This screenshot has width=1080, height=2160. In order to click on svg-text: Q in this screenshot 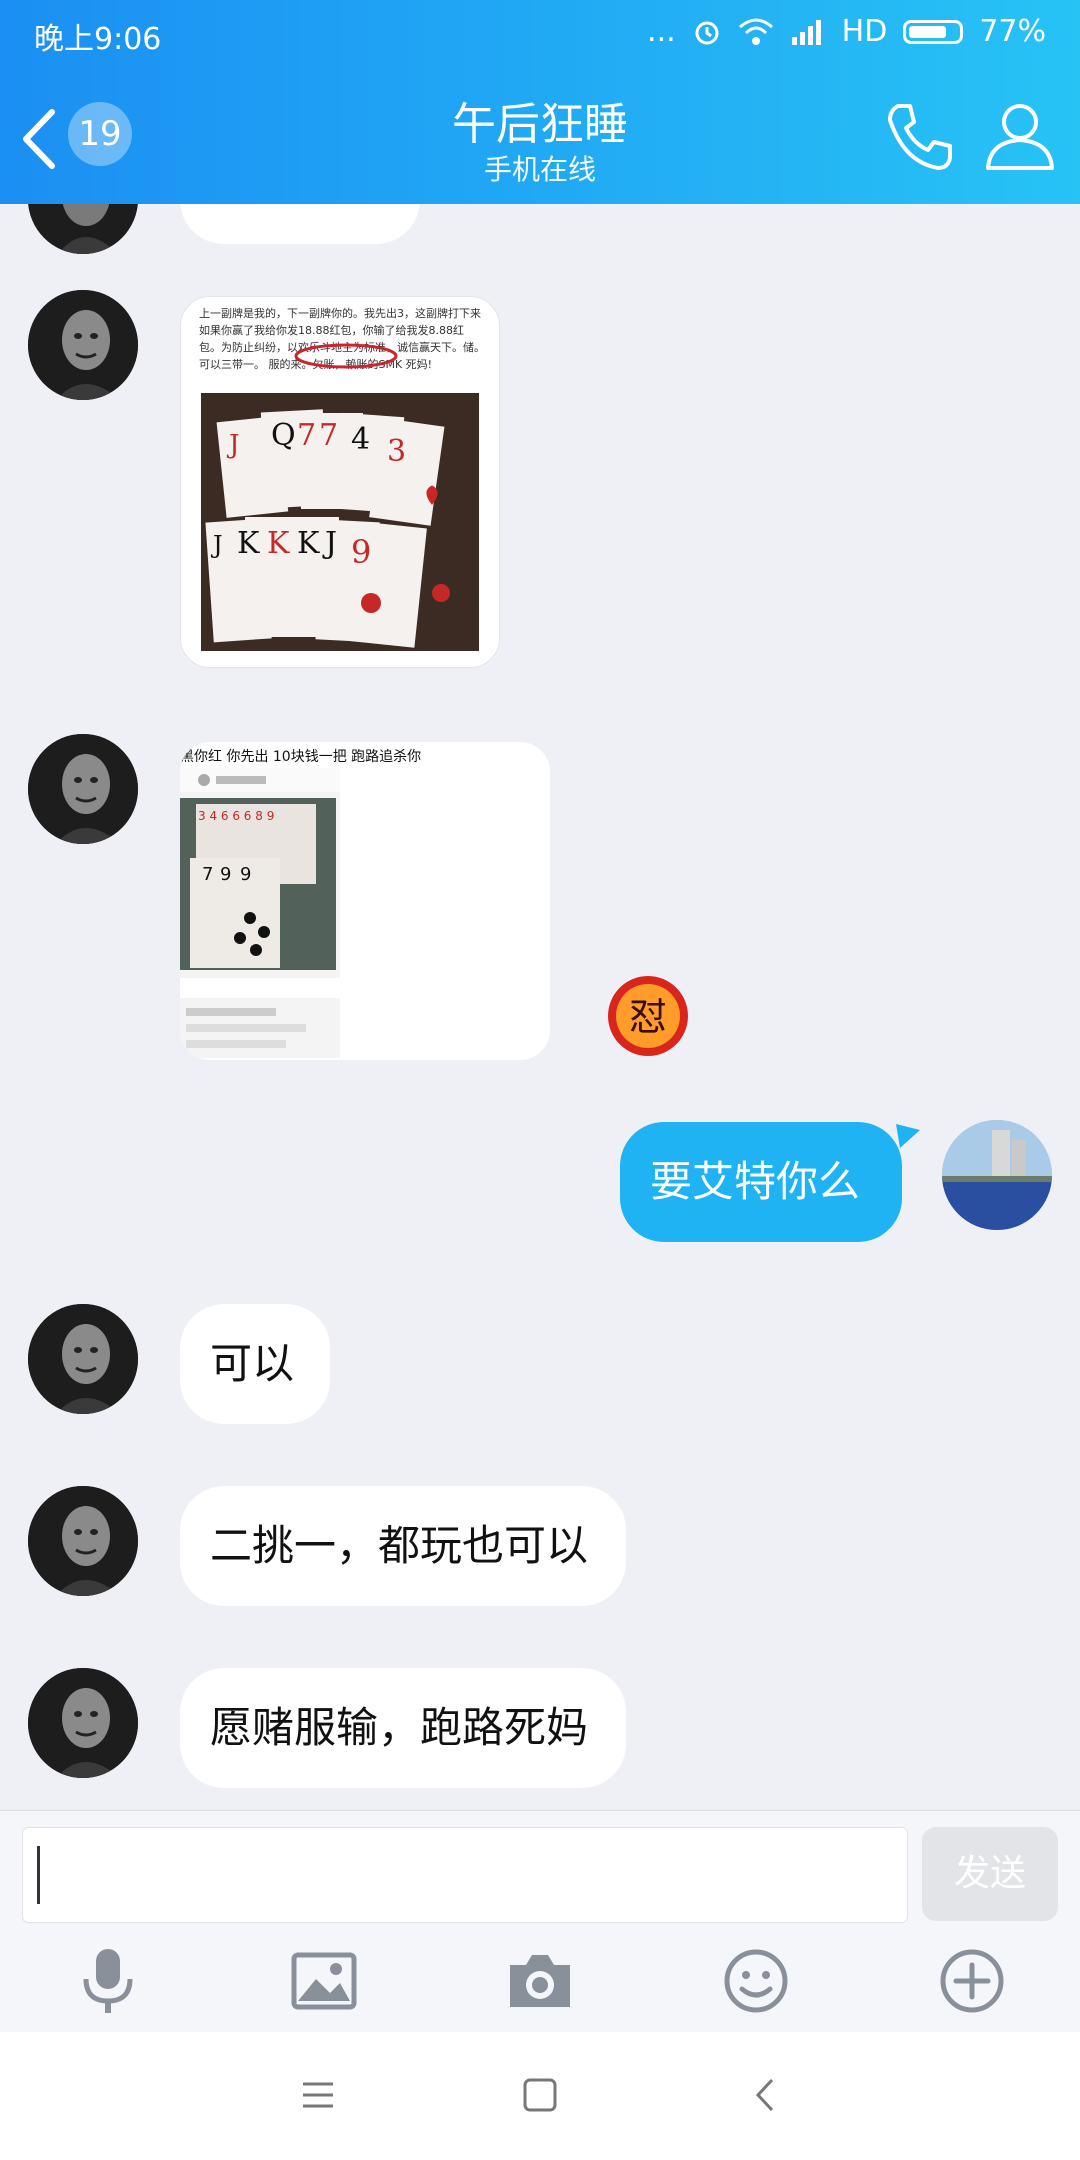, I will do `click(283, 435)`.